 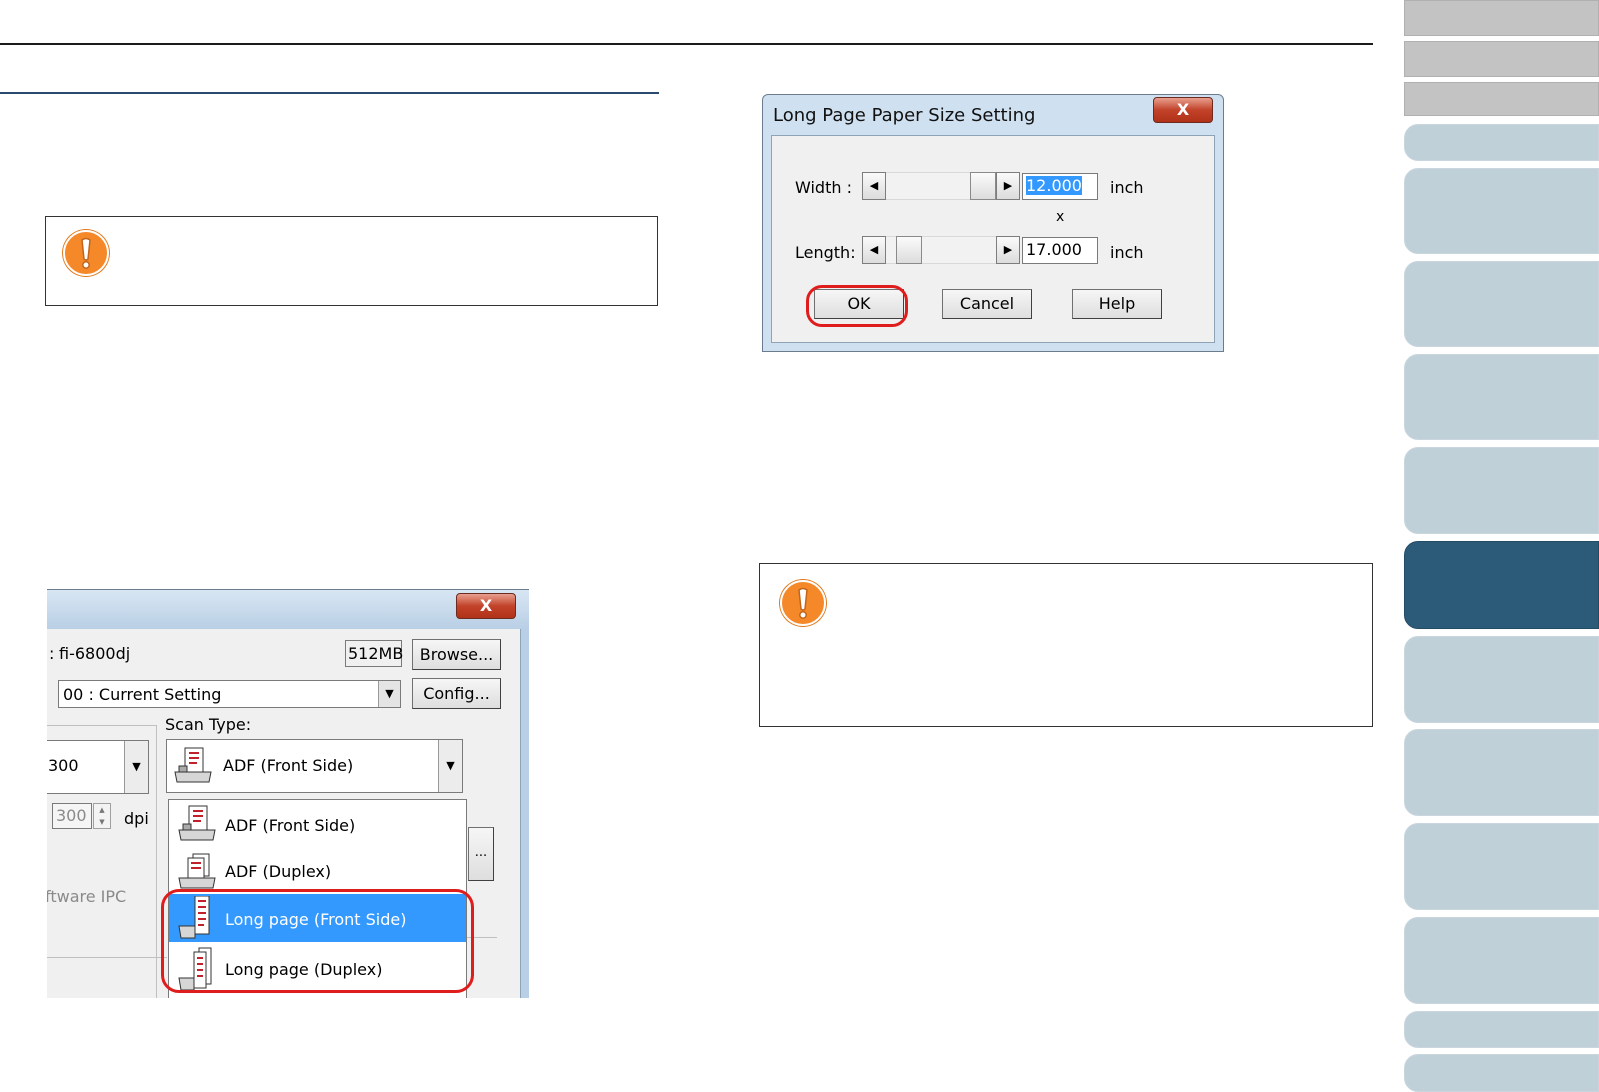 What do you see at coordinates (686, 44) in the screenshot?
I see `header-rule` at bounding box center [686, 44].